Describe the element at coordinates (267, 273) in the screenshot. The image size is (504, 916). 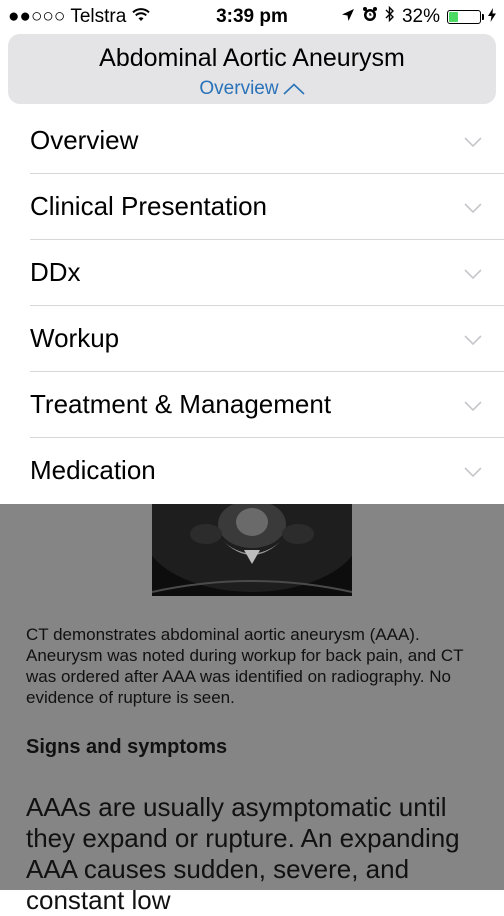
I see `menu-item-ddx: DDx` at that location.